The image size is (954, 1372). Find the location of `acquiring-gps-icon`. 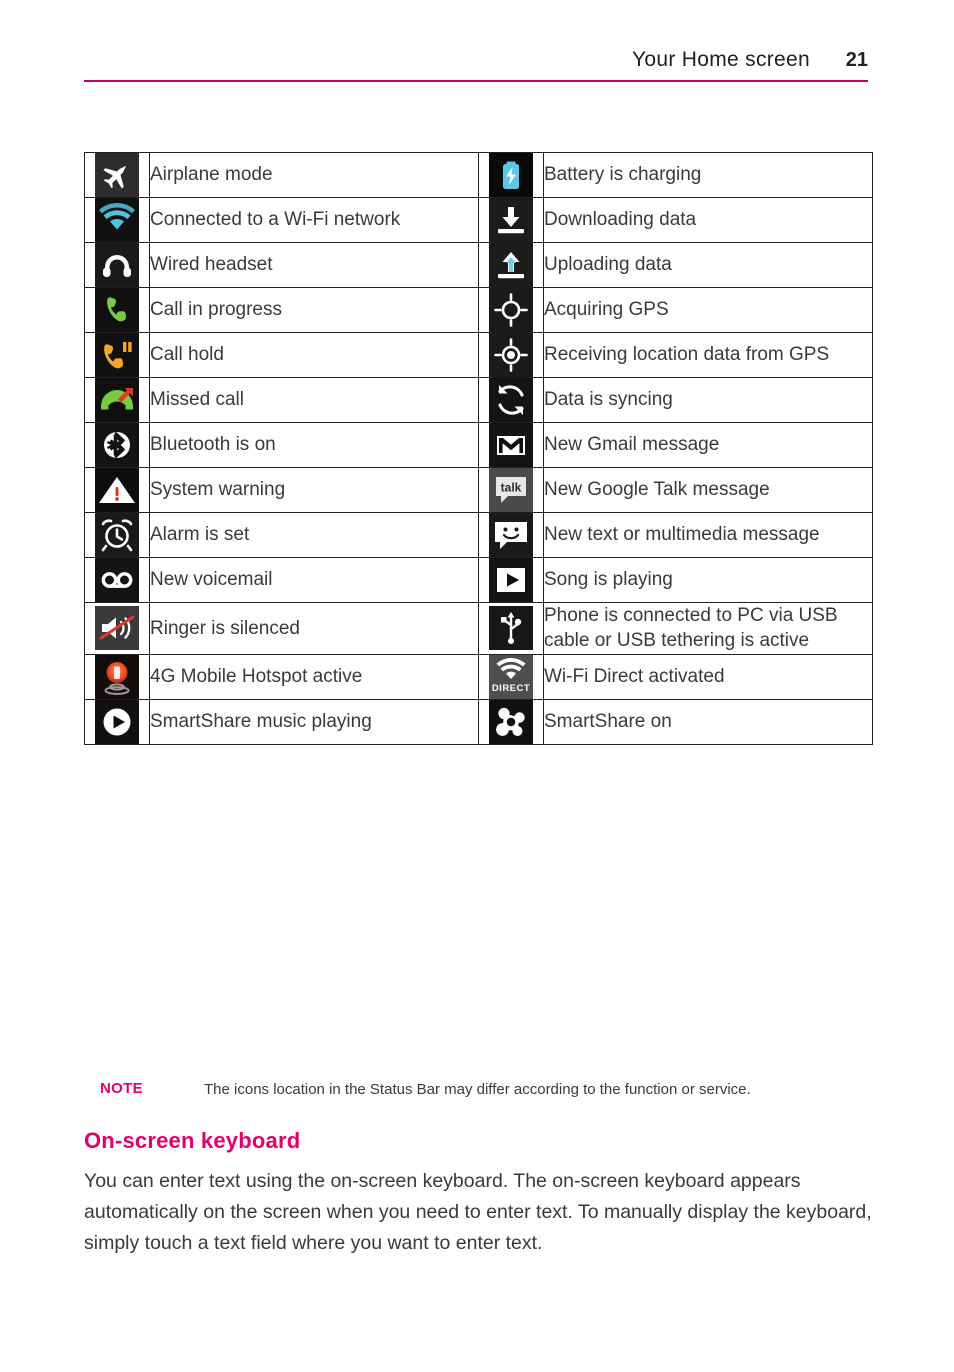

acquiring-gps-icon is located at coordinates (511, 310).